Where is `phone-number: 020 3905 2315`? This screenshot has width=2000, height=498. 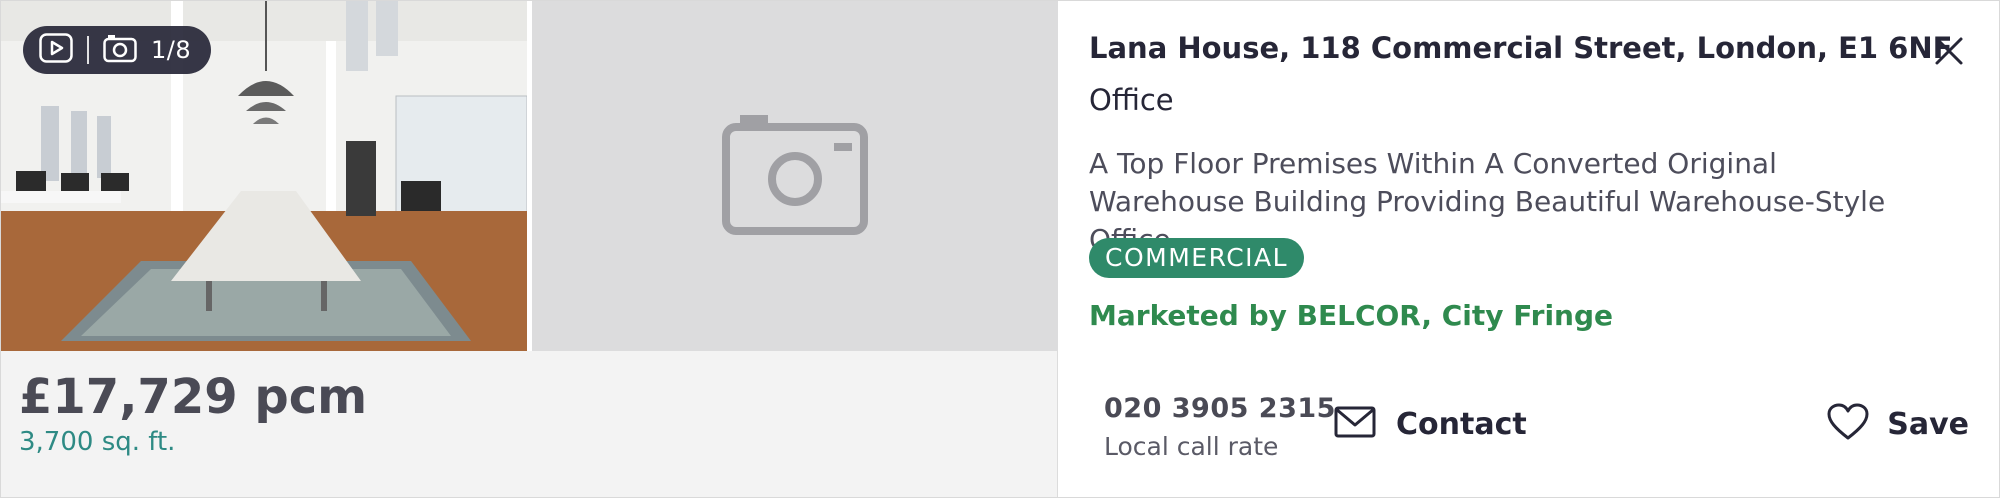 phone-number: 020 3905 2315 is located at coordinates (1220, 408).